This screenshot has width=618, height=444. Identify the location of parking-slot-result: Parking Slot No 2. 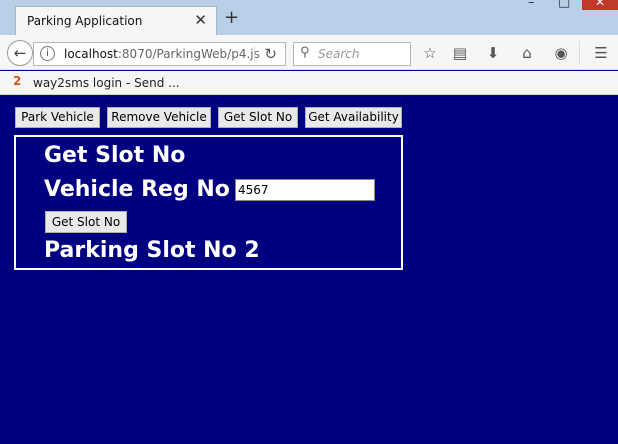
(152, 250).